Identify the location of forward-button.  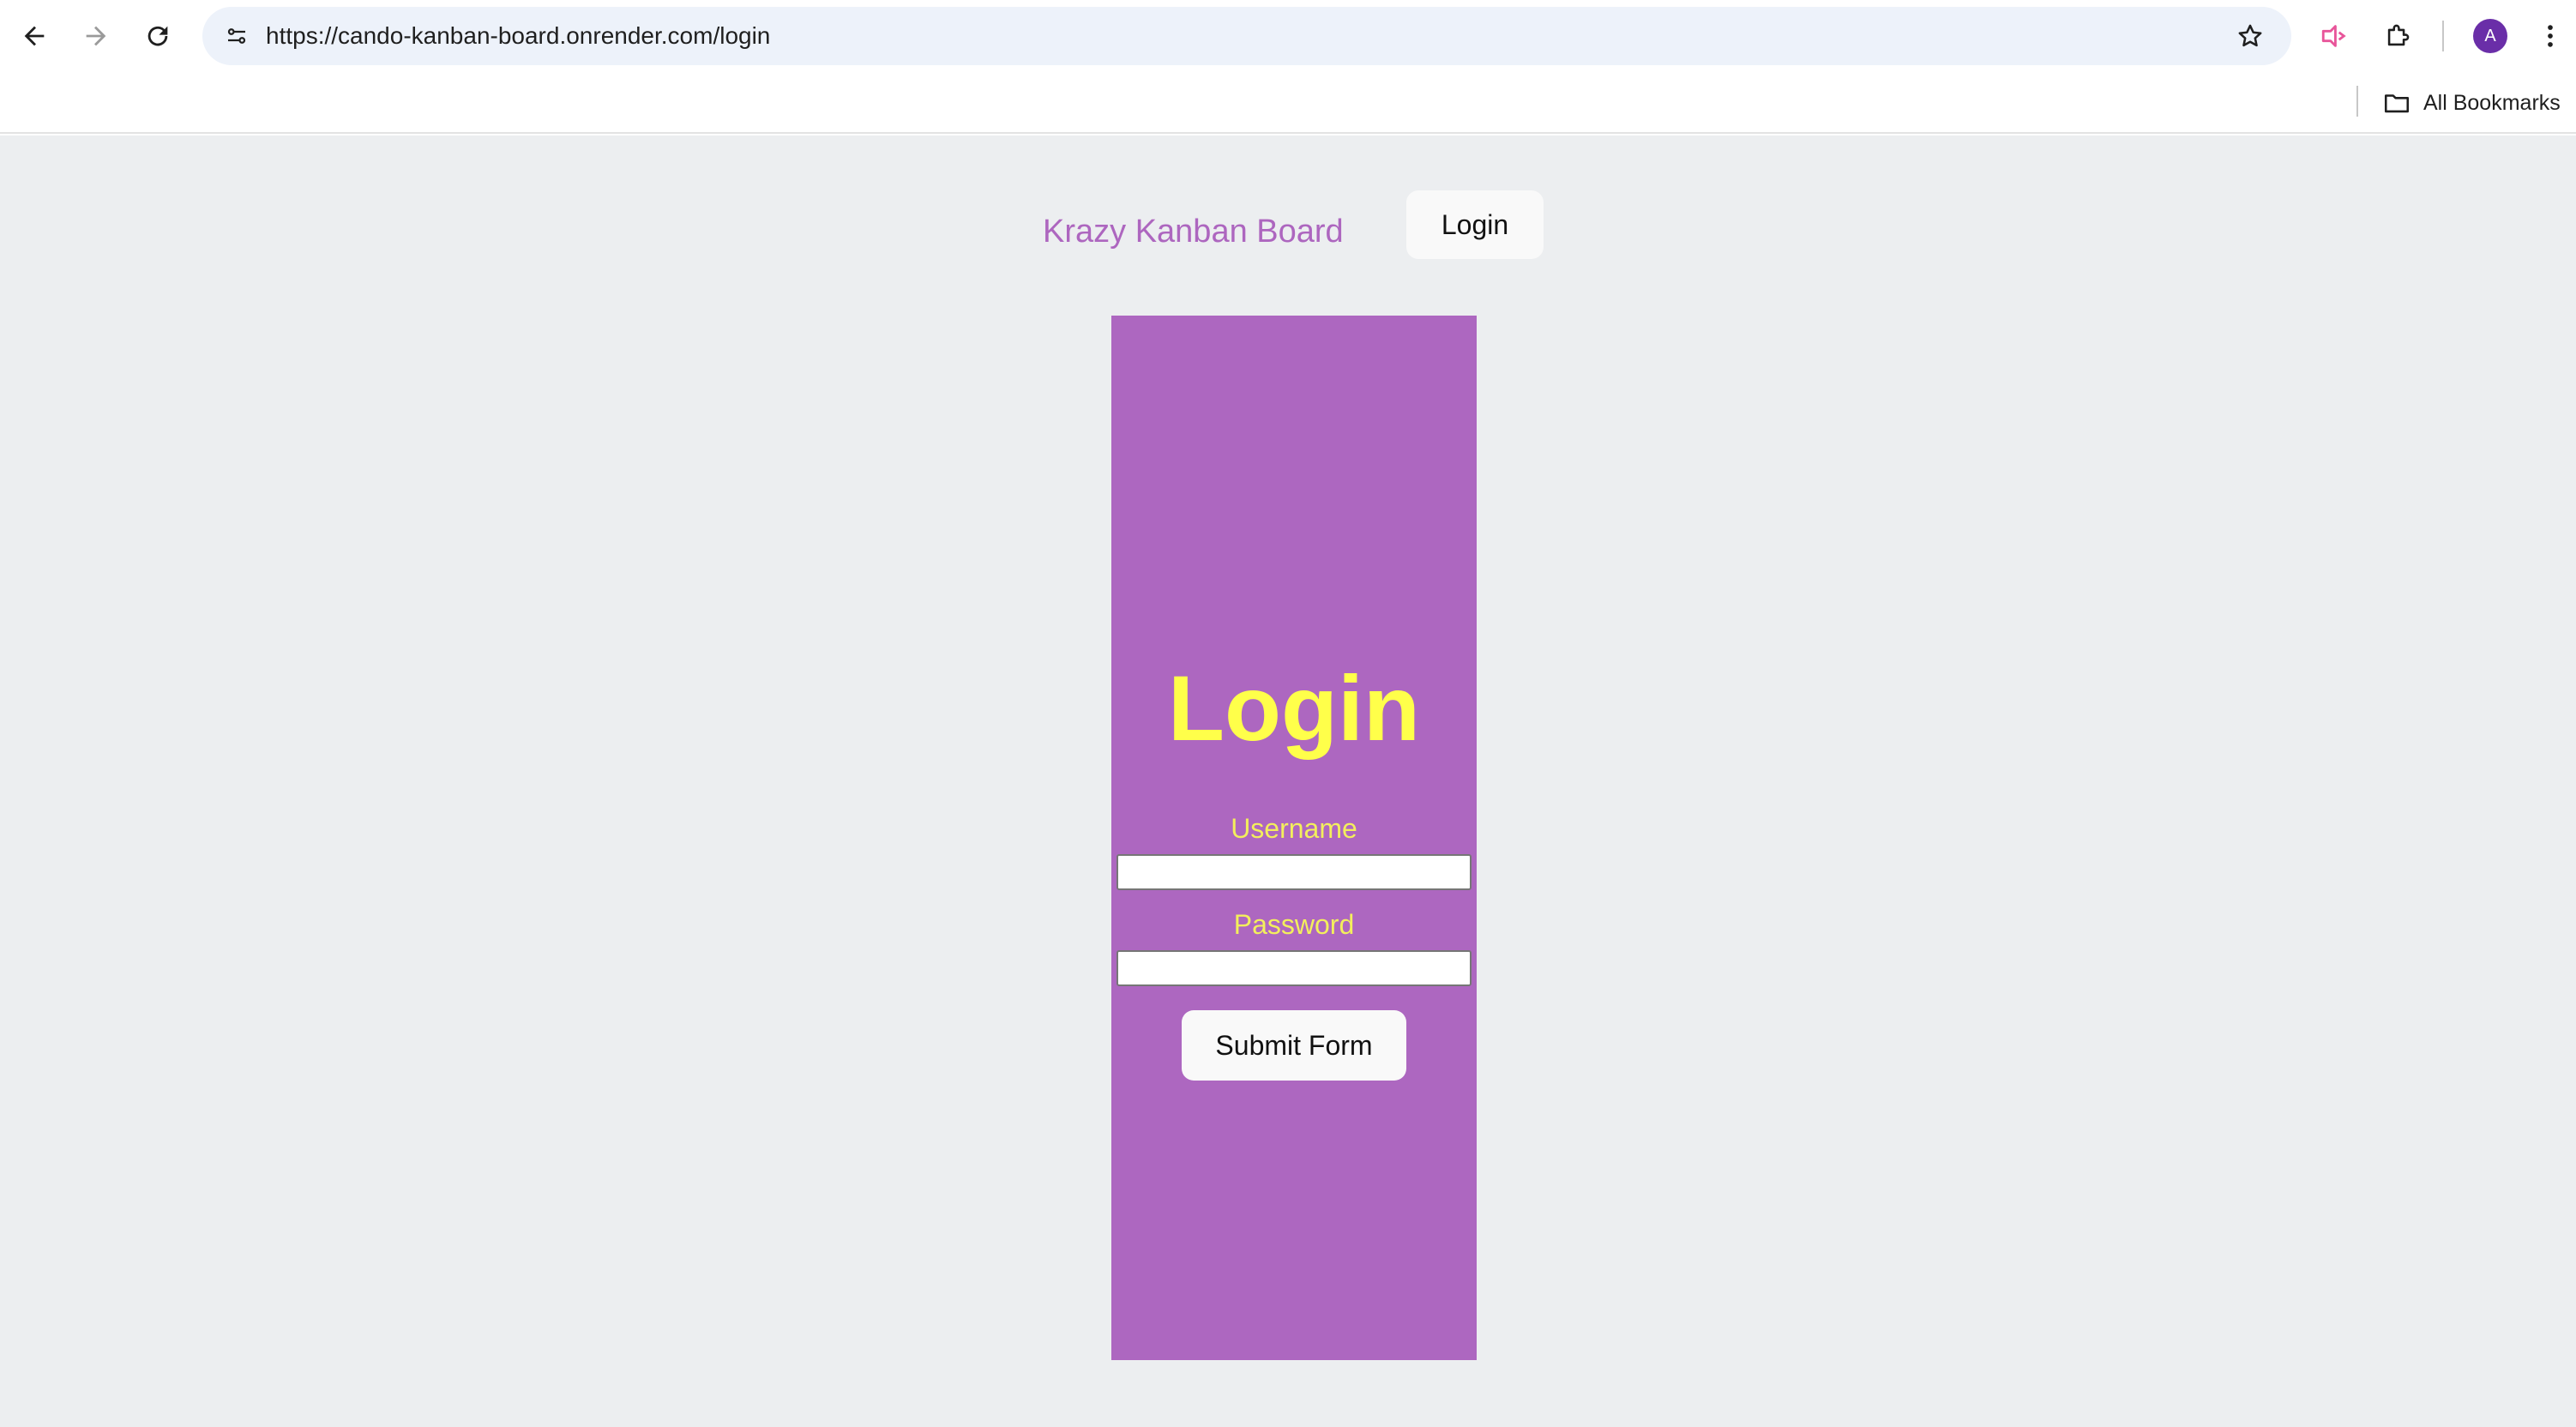
(96, 36).